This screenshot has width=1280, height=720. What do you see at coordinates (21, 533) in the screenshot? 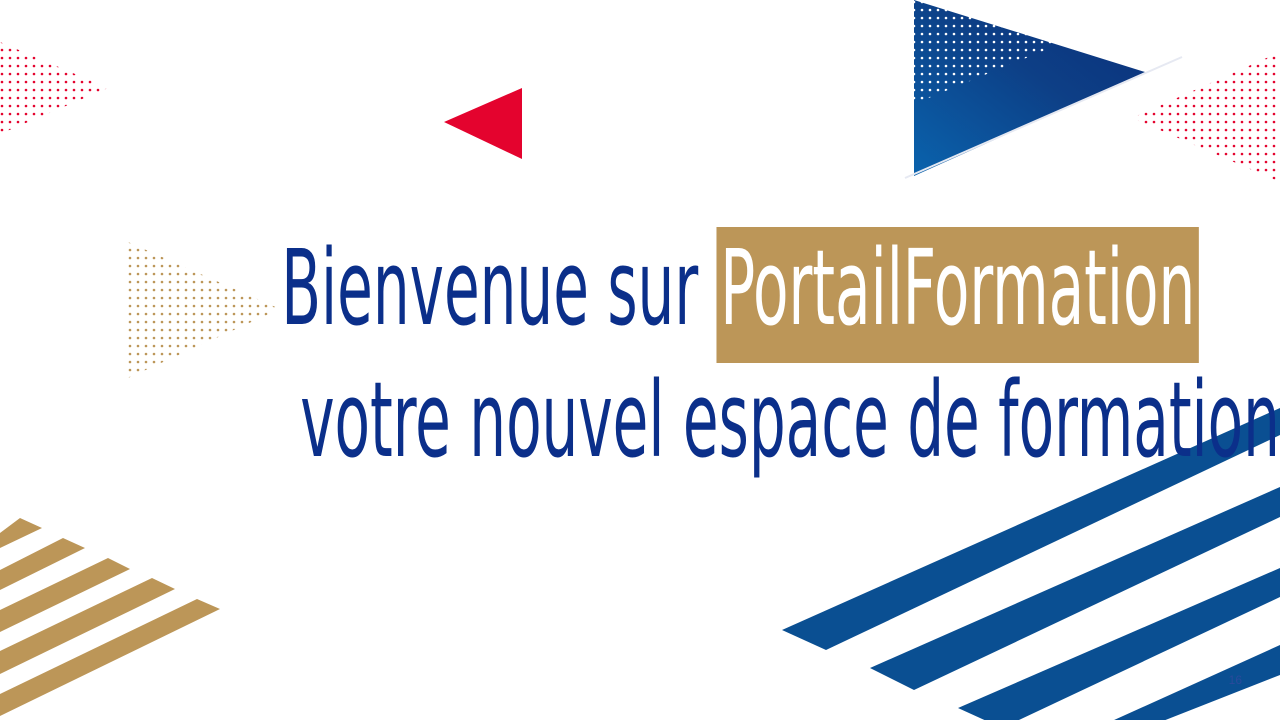
I see `gold-stripe` at bounding box center [21, 533].